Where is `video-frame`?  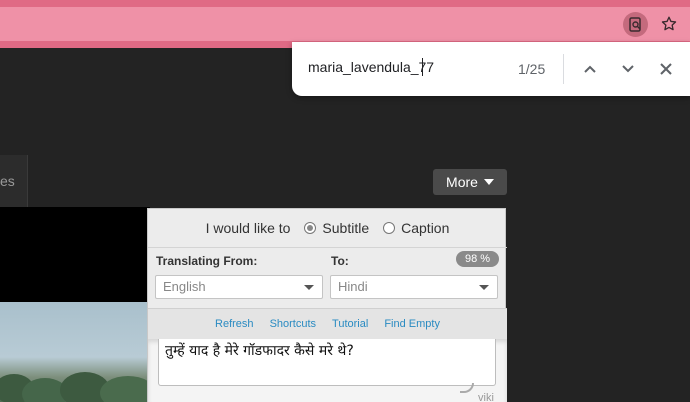
video-frame is located at coordinates (75, 352).